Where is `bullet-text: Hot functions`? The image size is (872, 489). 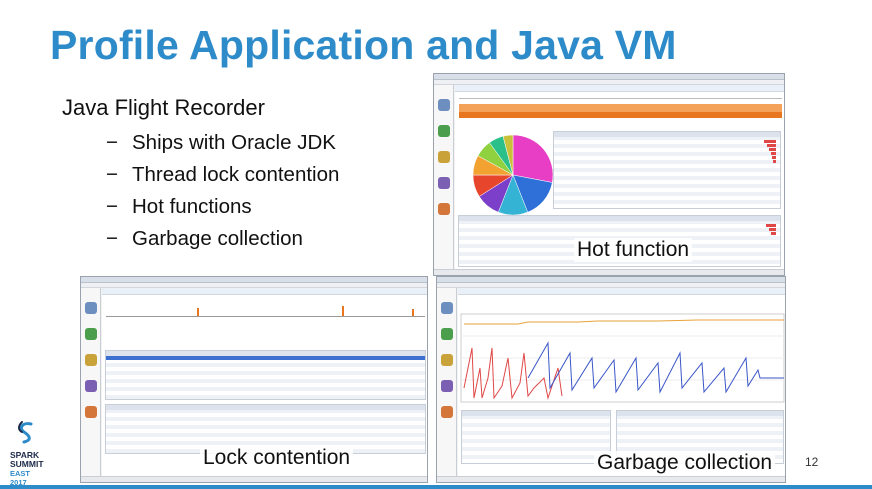
bullet-text: Hot functions is located at coordinates (192, 206).